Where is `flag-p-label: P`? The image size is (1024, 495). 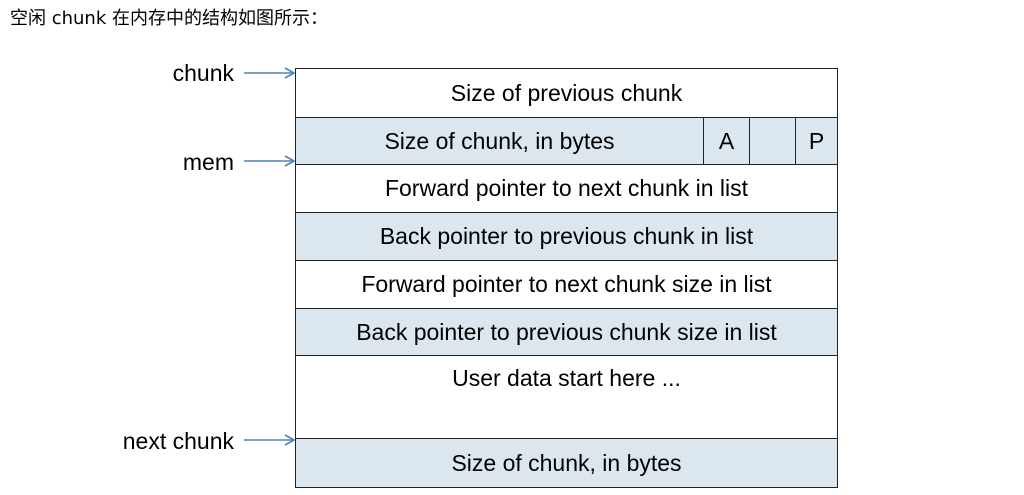
flag-p-label: P is located at coordinates (816, 140).